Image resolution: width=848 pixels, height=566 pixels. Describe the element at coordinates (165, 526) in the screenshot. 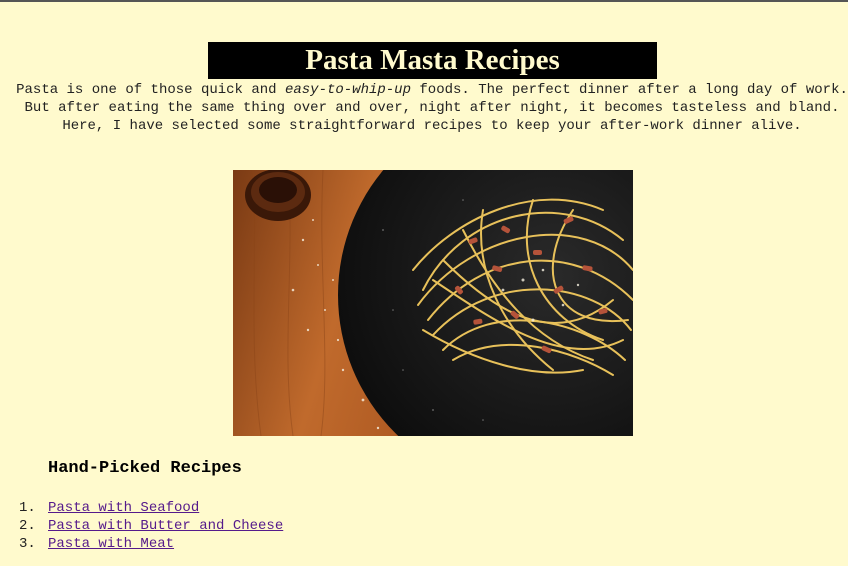

I see `recipe-link-butter-cheese: Pasta with Butter and Cheese` at that location.